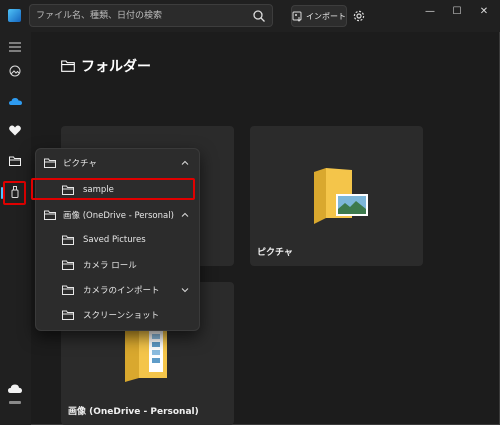  I want to click on sample-item-highlight, so click(113, 189).